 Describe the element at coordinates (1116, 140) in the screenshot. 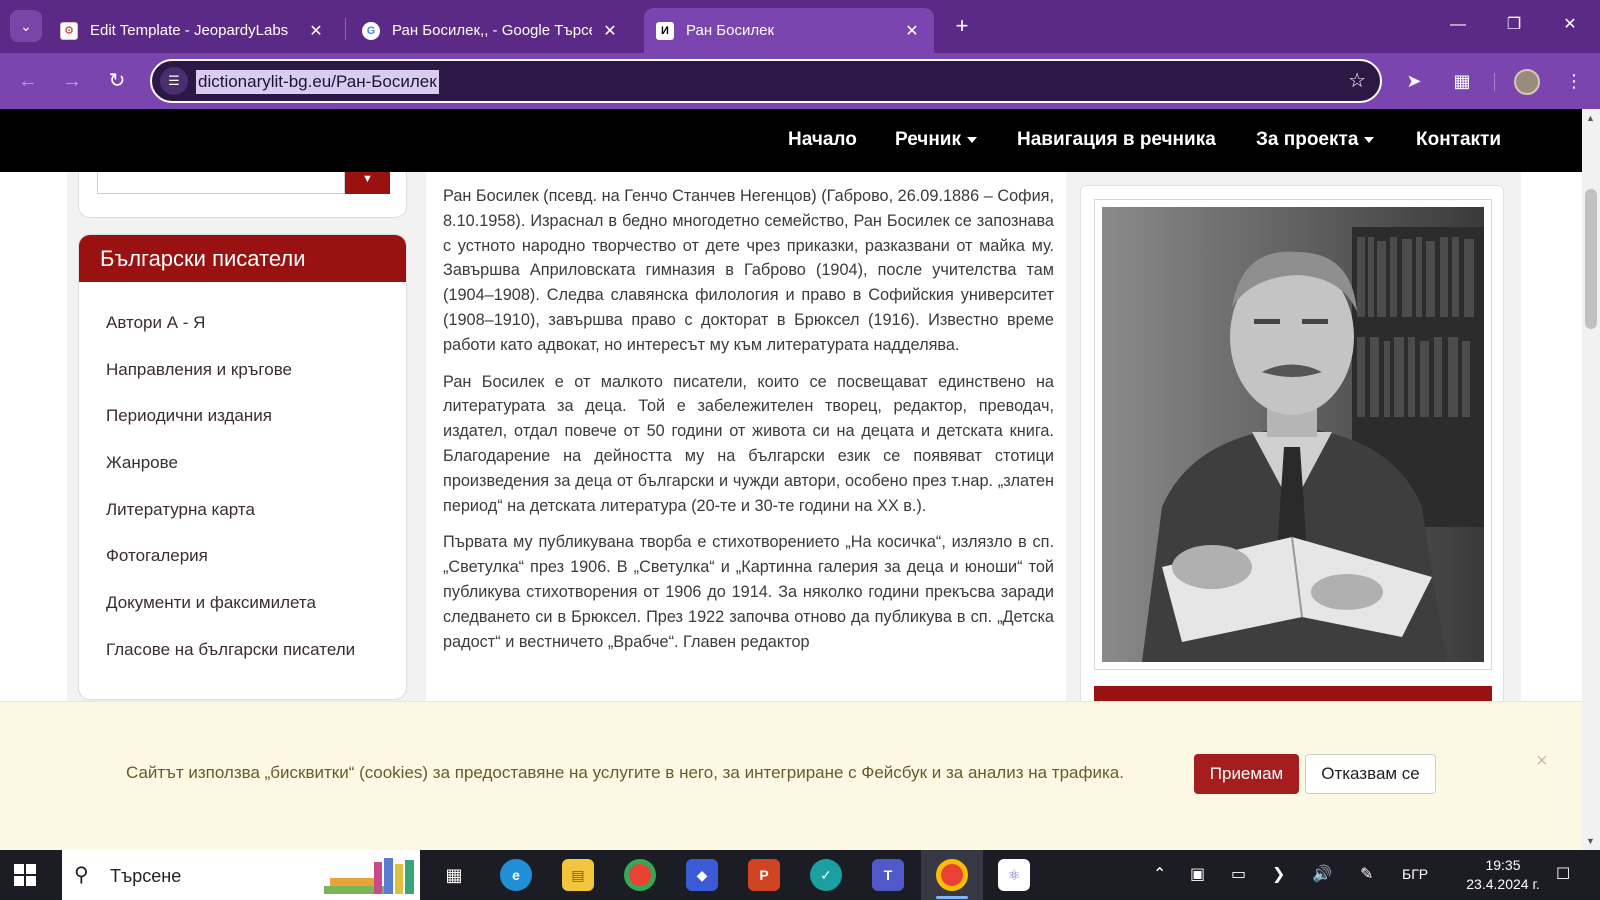

I see `nav-dictionary-navigation: Навигация в речника` at that location.